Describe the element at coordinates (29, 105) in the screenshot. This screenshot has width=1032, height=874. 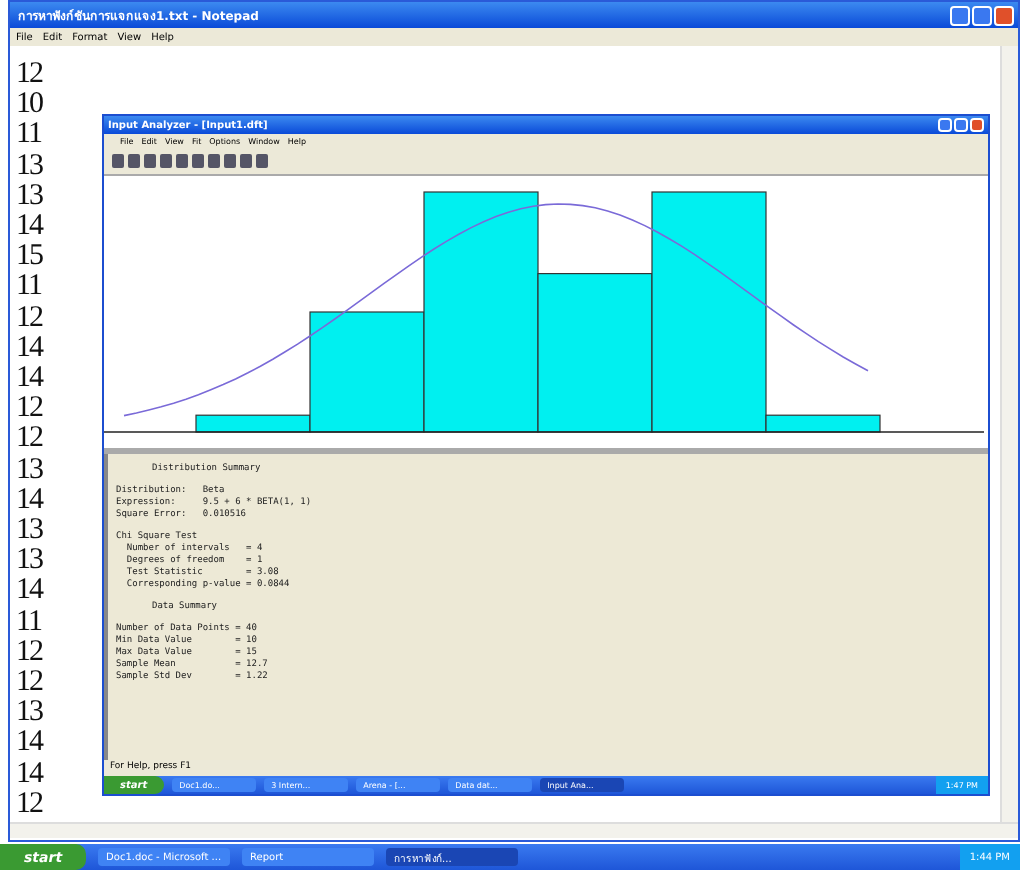
I see `text-line: 10` at that location.